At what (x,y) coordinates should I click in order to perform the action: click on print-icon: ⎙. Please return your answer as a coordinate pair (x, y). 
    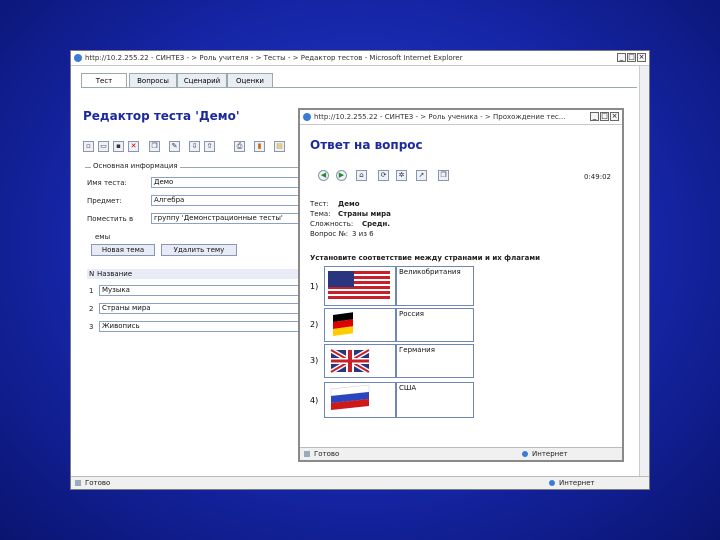
    Looking at the image, I should click on (239, 146).